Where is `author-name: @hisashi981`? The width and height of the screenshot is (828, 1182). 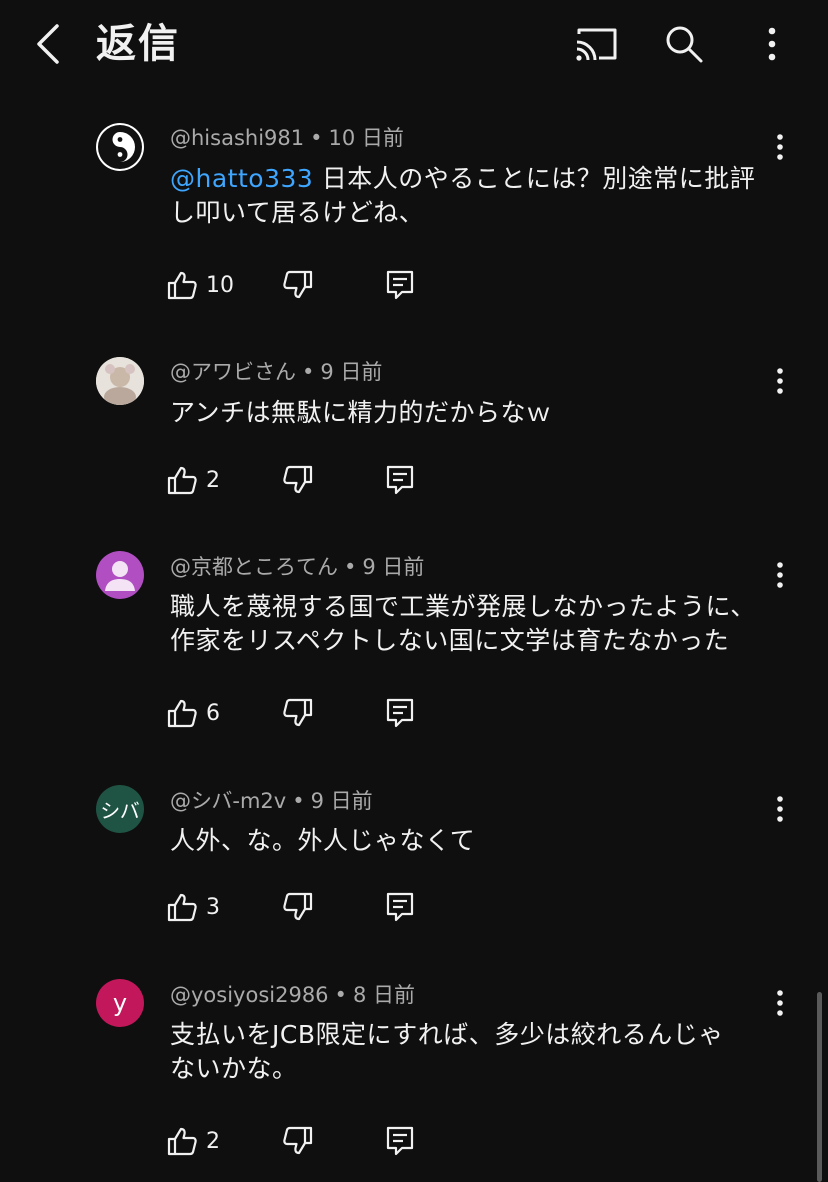 author-name: @hisashi981 is located at coordinates (237, 138).